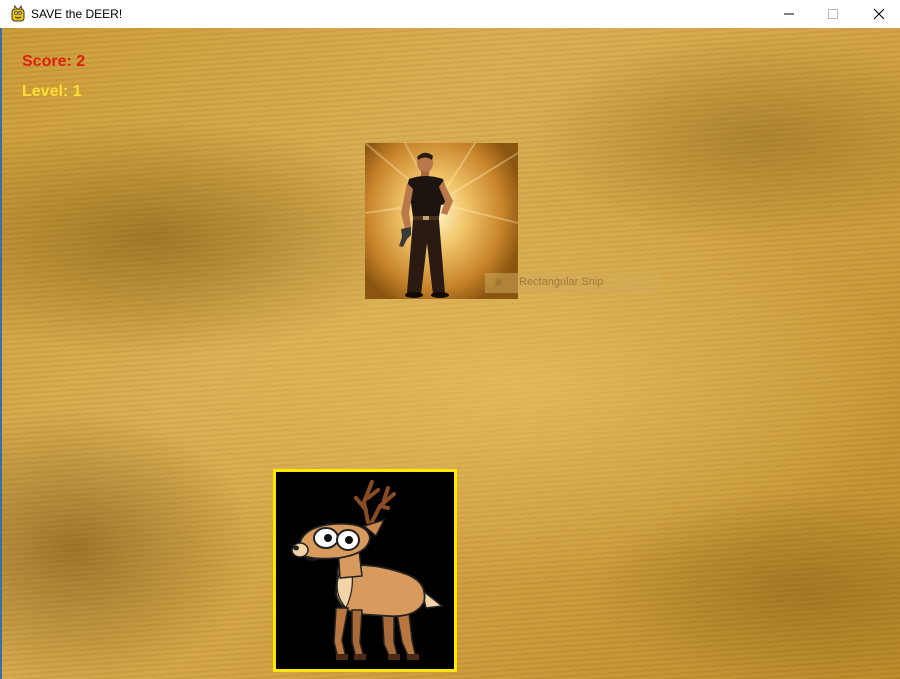 Image resolution: width=900 pixels, height=679 pixels. I want to click on minimize-button, so click(789, 14).